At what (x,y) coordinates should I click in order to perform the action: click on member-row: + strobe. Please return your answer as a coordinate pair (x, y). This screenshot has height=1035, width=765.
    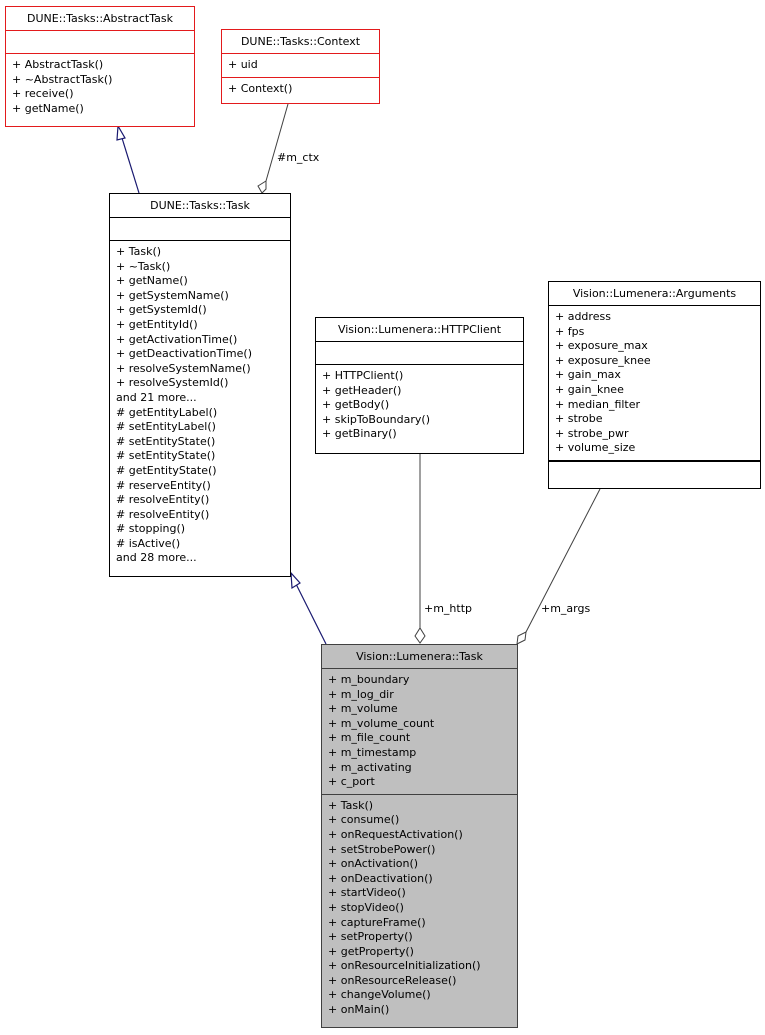
    Looking at the image, I should click on (654, 419).